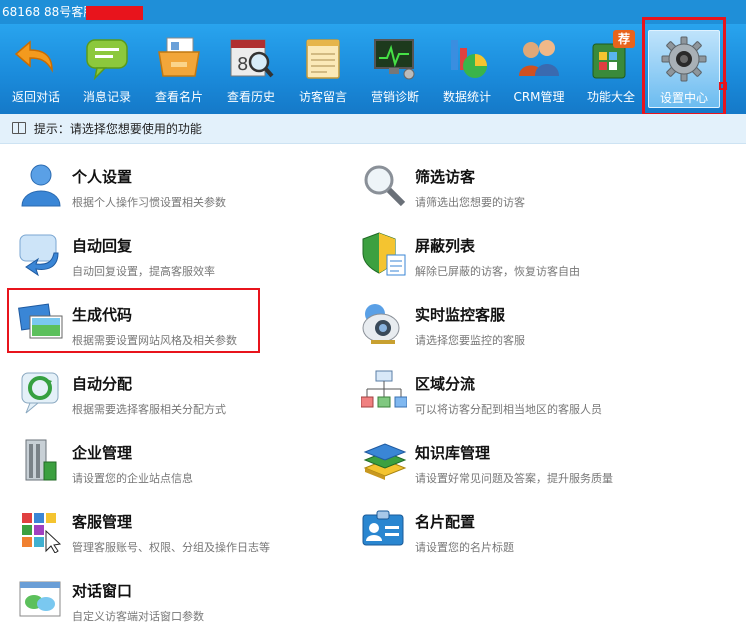 Image resolution: width=746 pixels, height=636 pixels. Describe the element at coordinates (445, 522) in the screenshot. I see `setting-title: 名片配置` at that location.